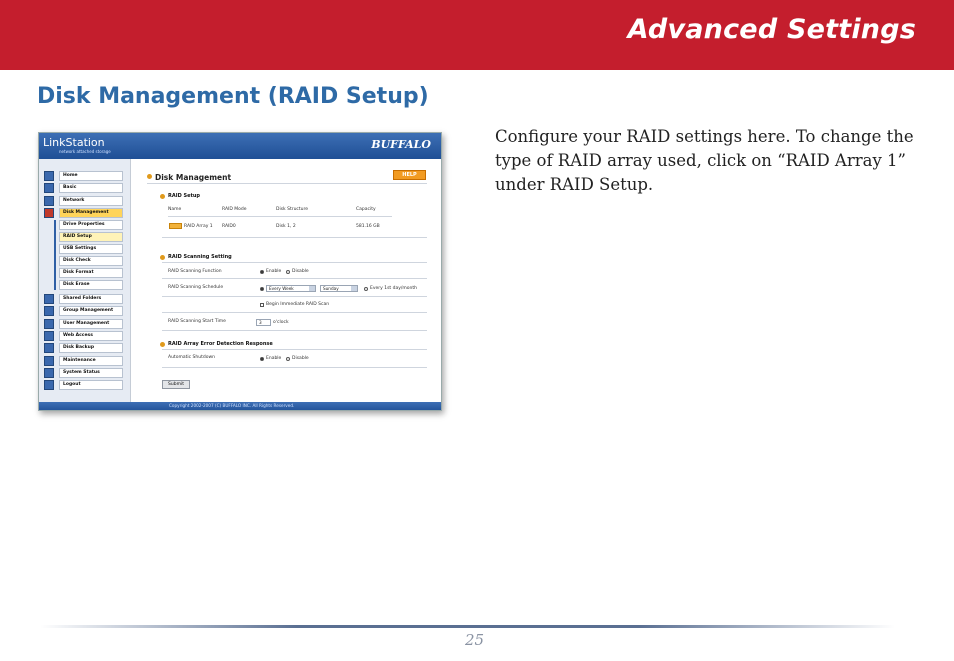 Image resolution: width=954 pixels, height=661 pixels. Describe the element at coordinates (91, 361) in the screenshot. I see `nav-maintenance: Maintenance` at that location.